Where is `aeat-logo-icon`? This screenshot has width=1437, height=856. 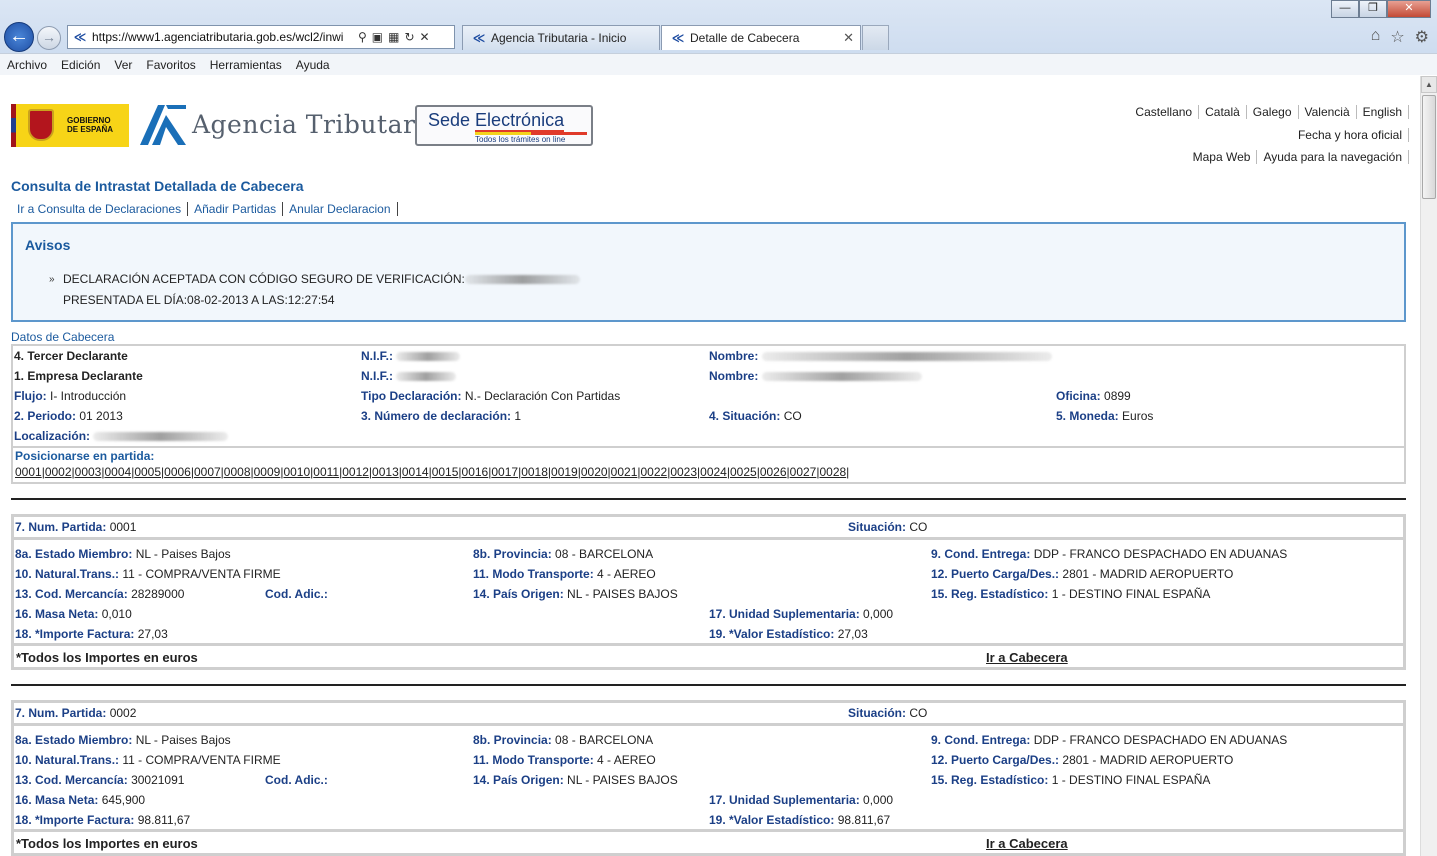 aeat-logo-icon is located at coordinates (163, 125).